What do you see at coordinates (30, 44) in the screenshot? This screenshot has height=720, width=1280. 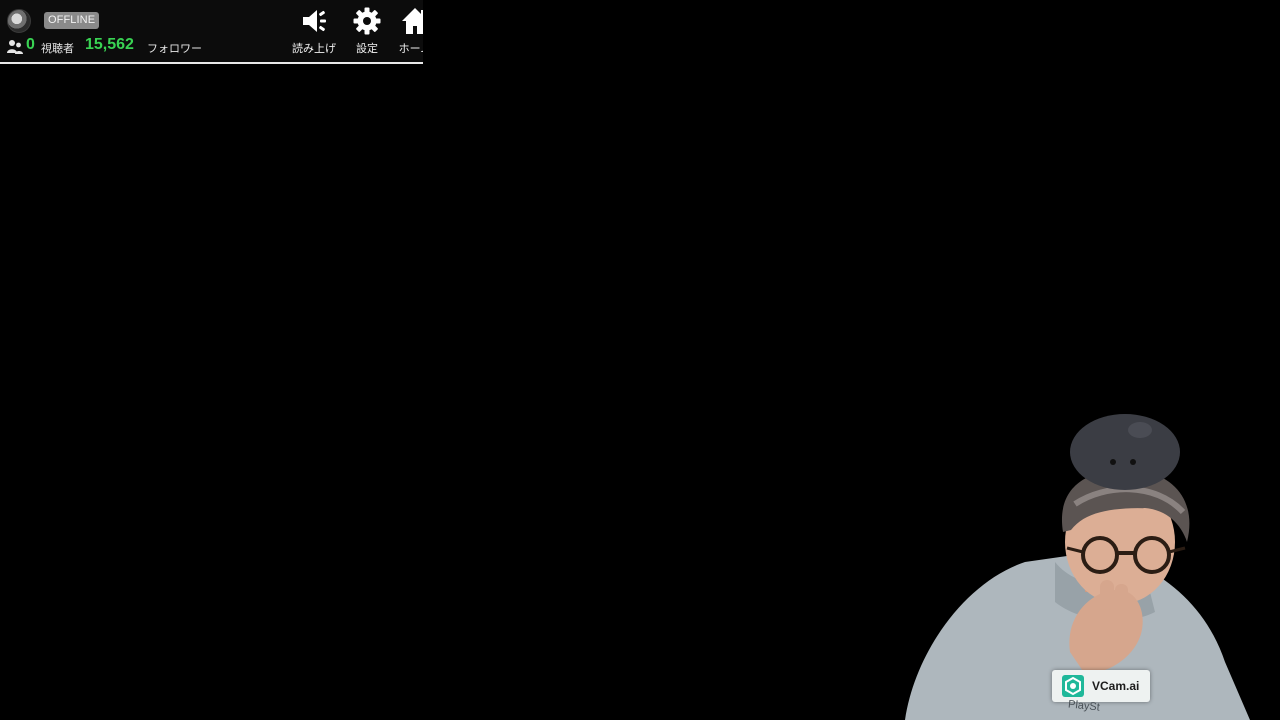 I see `viewer-count: 0` at bounding box center [30, 44].